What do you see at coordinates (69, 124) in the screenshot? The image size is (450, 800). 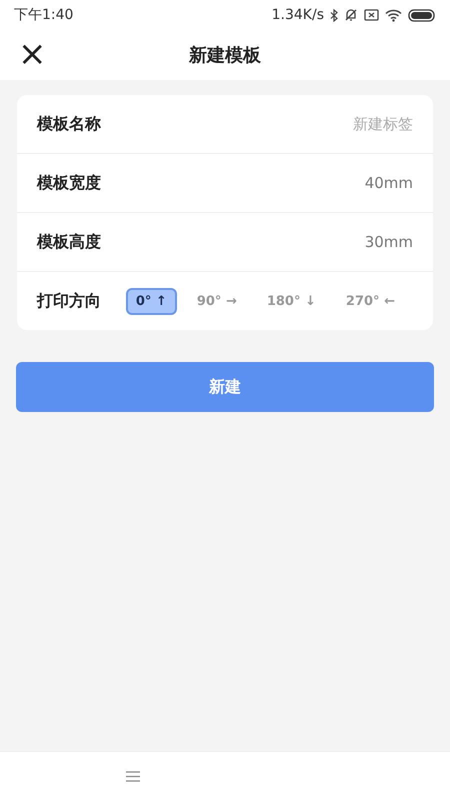 I see `field-label: 模板名称` at bounding box center [69, 124].